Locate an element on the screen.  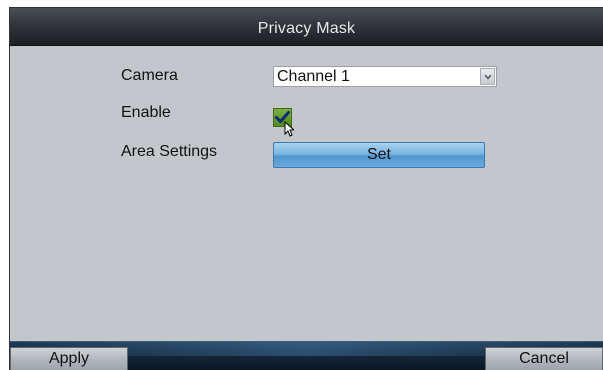
title-bar: Privacy Mask is located at coordinates (306, 27).